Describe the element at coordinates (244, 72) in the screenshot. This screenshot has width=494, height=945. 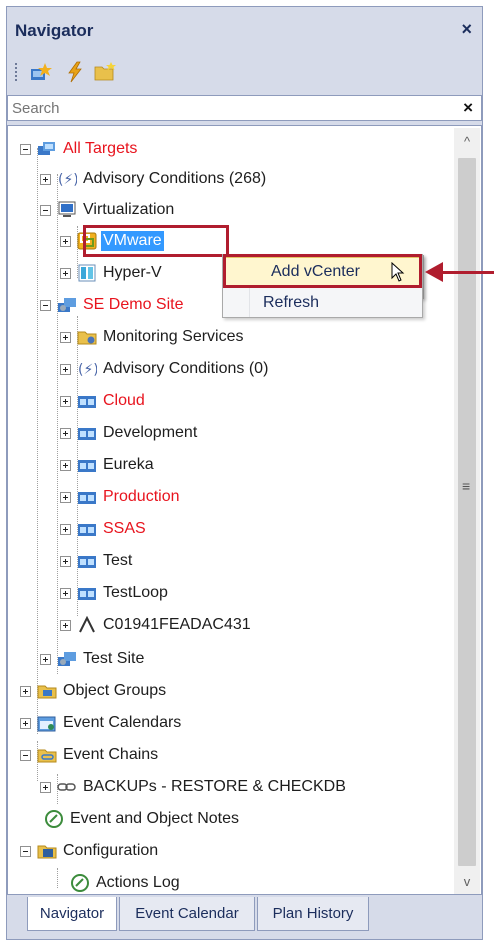
I see `toolbar` at that location.